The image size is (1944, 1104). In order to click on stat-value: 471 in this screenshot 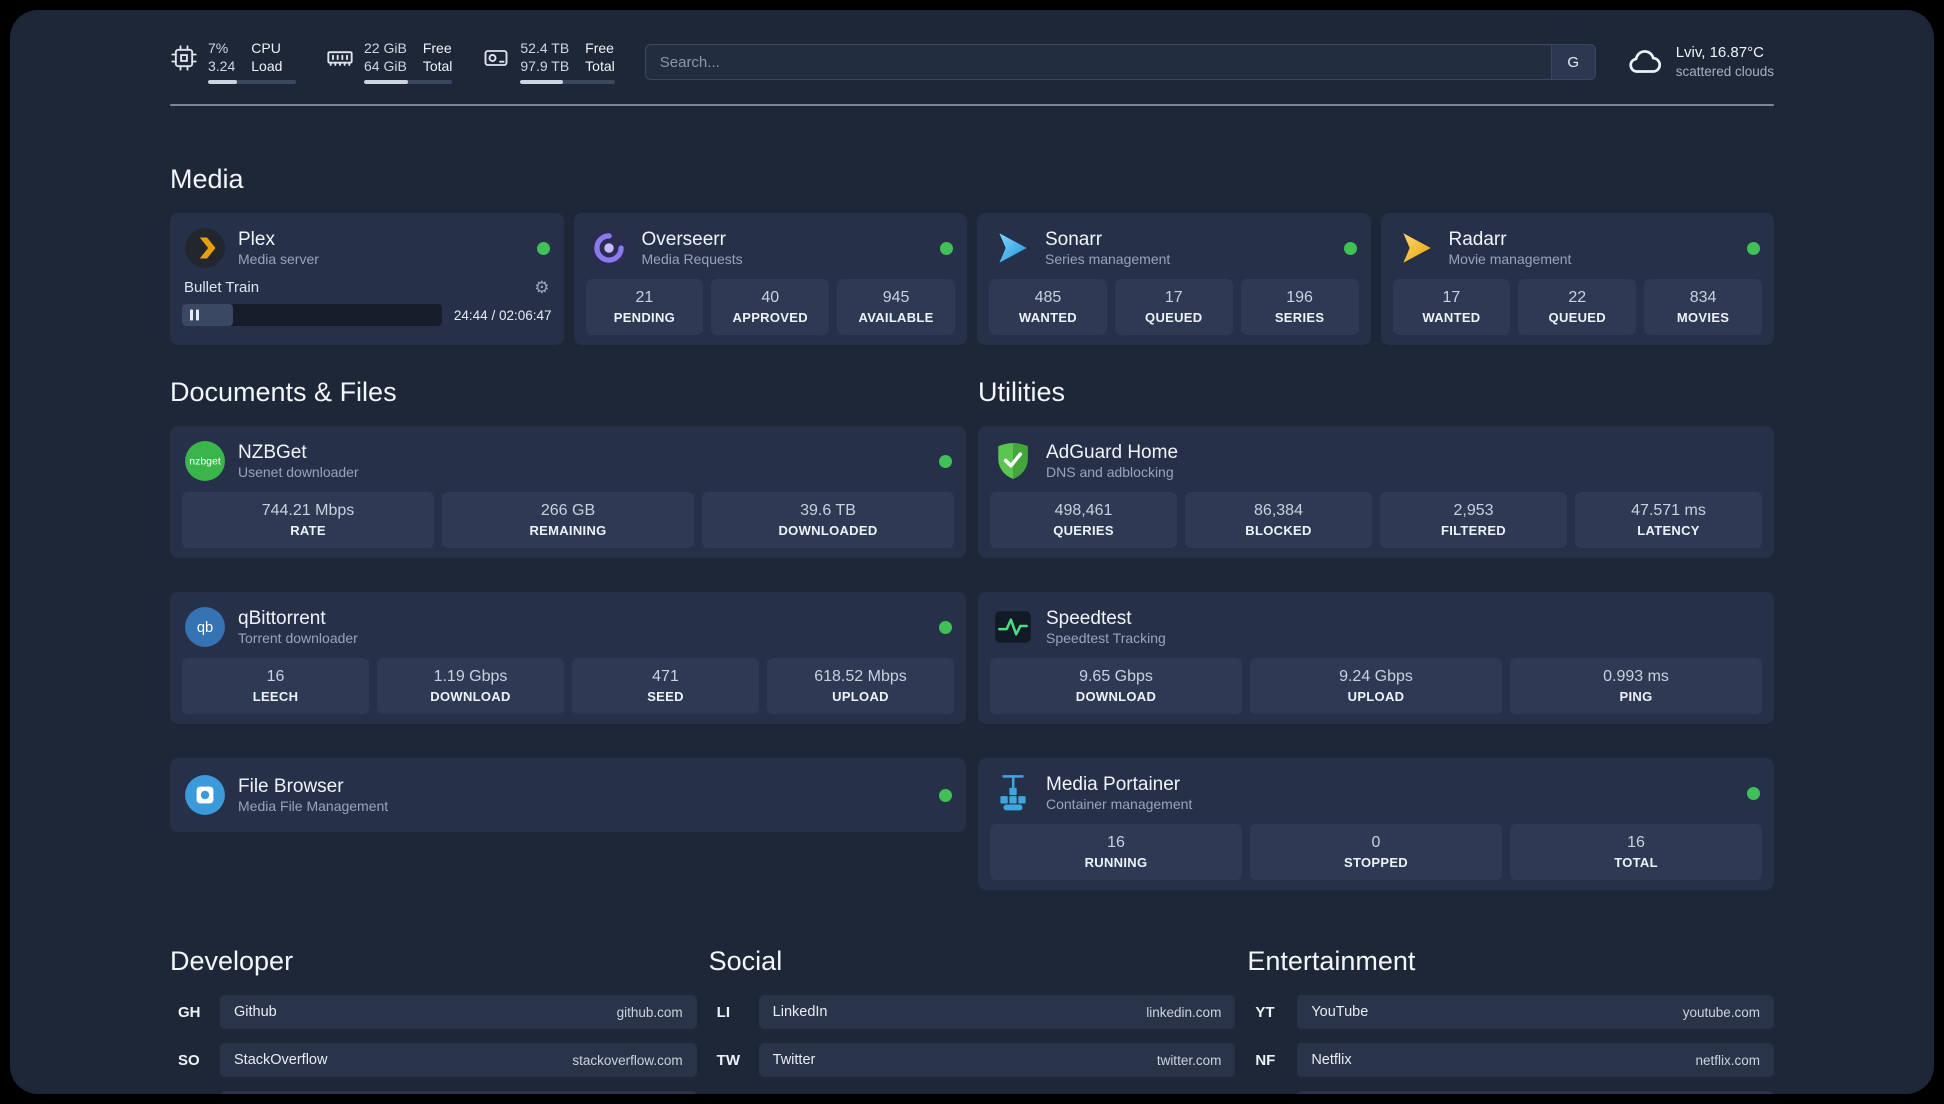, I will do `click(665, 676)`.